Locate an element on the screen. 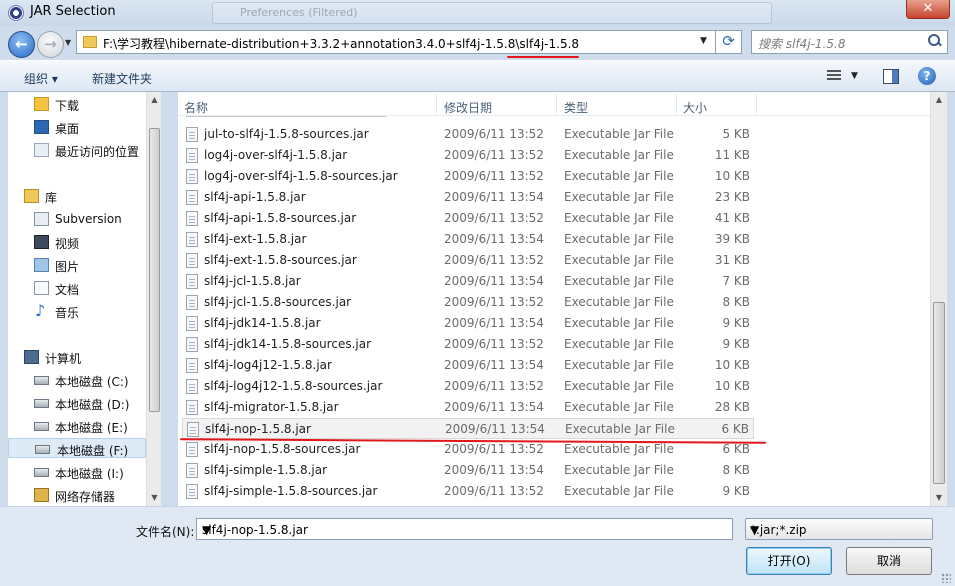 This screenshot has height=586, width=955. column-header-row: ^ 名称 修改日期 类型 大小 is located at coordinates (554, 104).